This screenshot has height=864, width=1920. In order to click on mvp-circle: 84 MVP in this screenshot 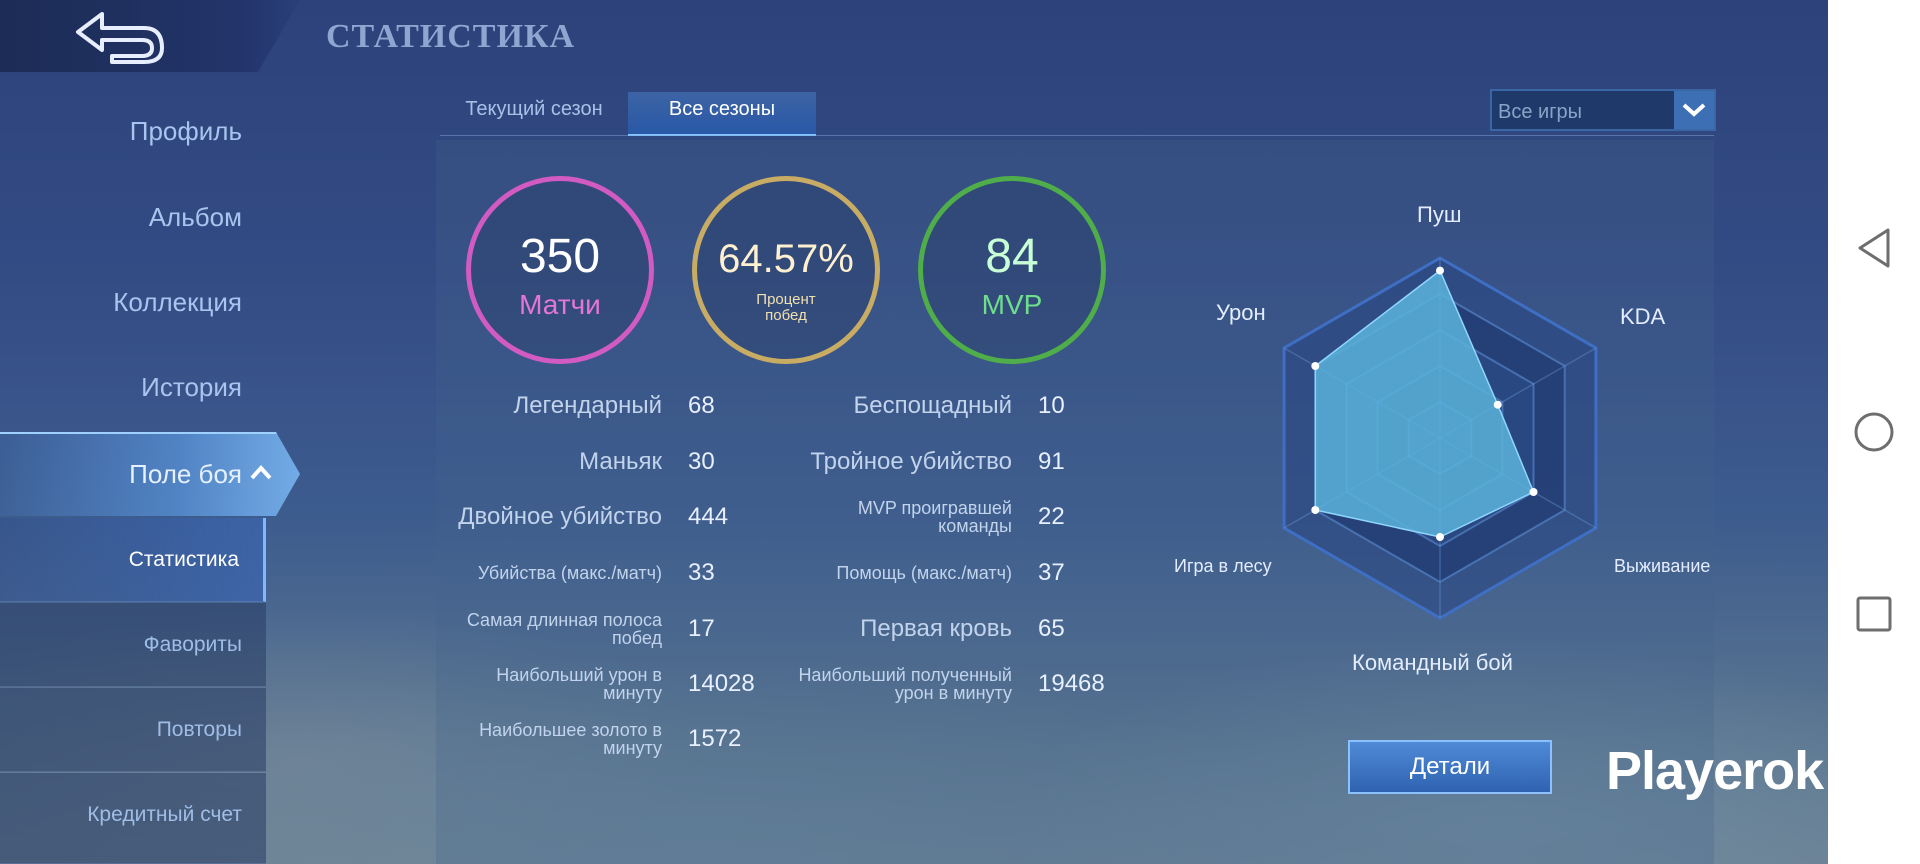, I will do `click(1012, 270)`.